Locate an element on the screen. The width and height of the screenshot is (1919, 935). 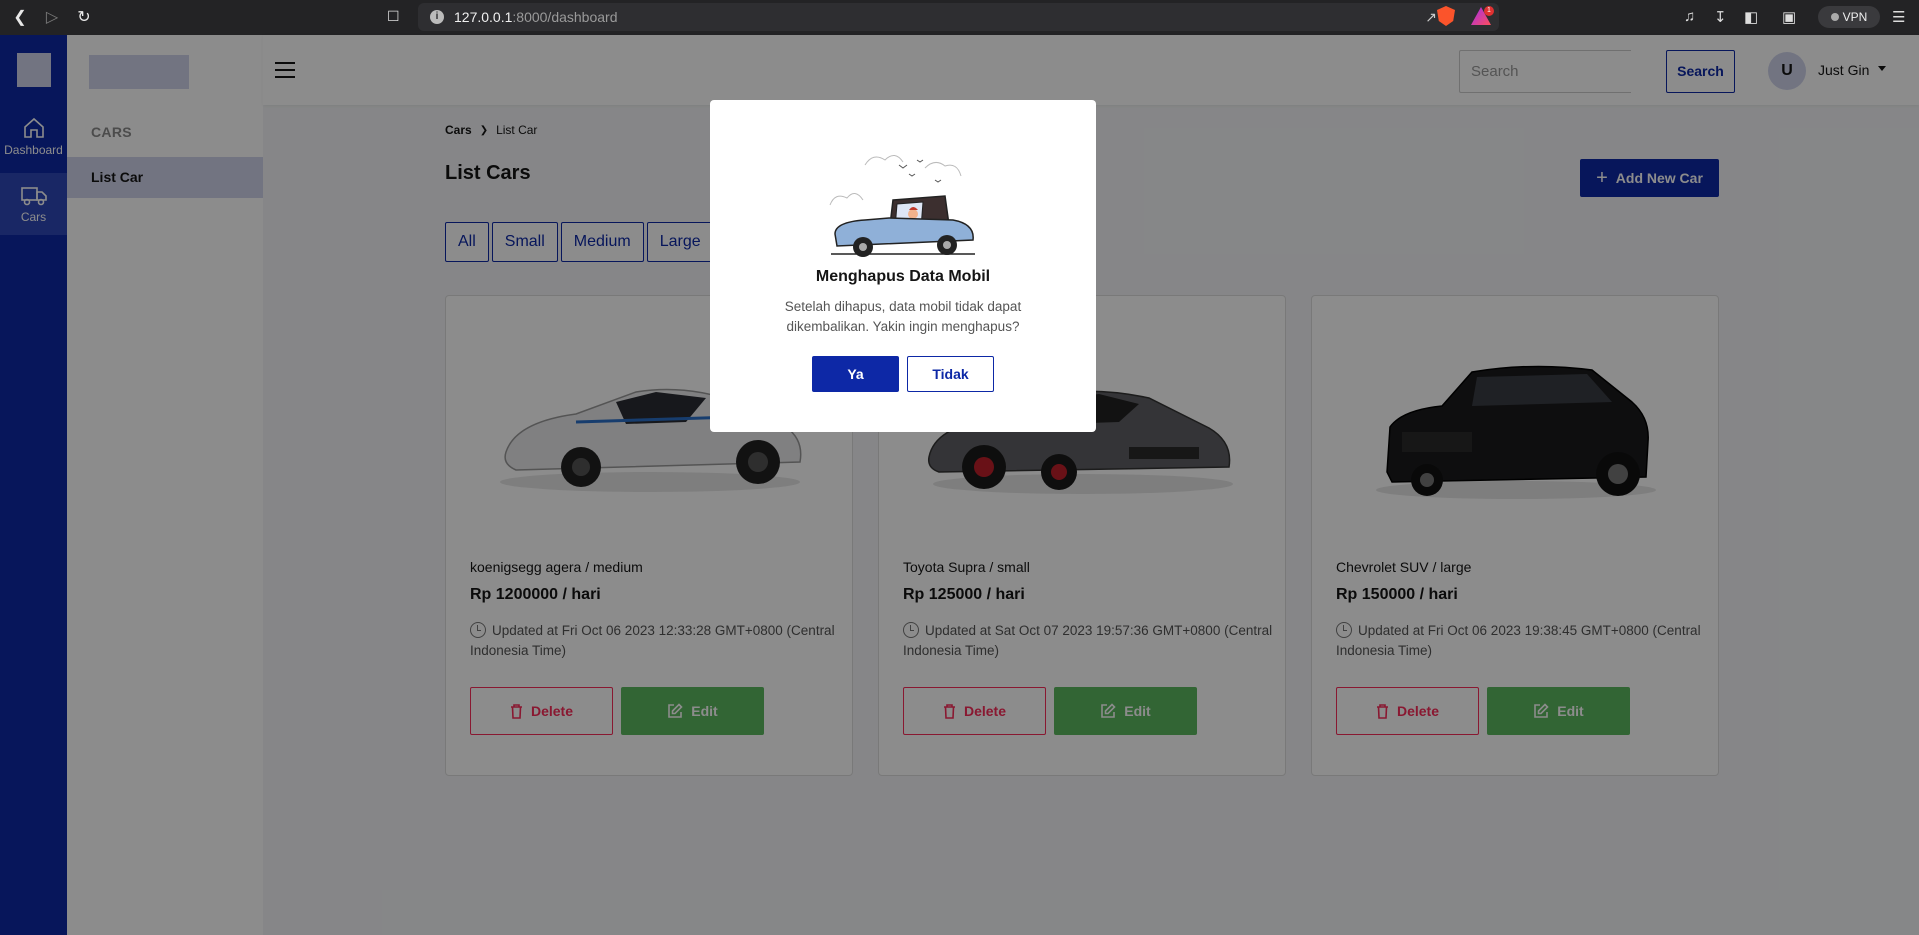
modal-title: Menghapus Data Mobil is located at coordinates (903, 276).